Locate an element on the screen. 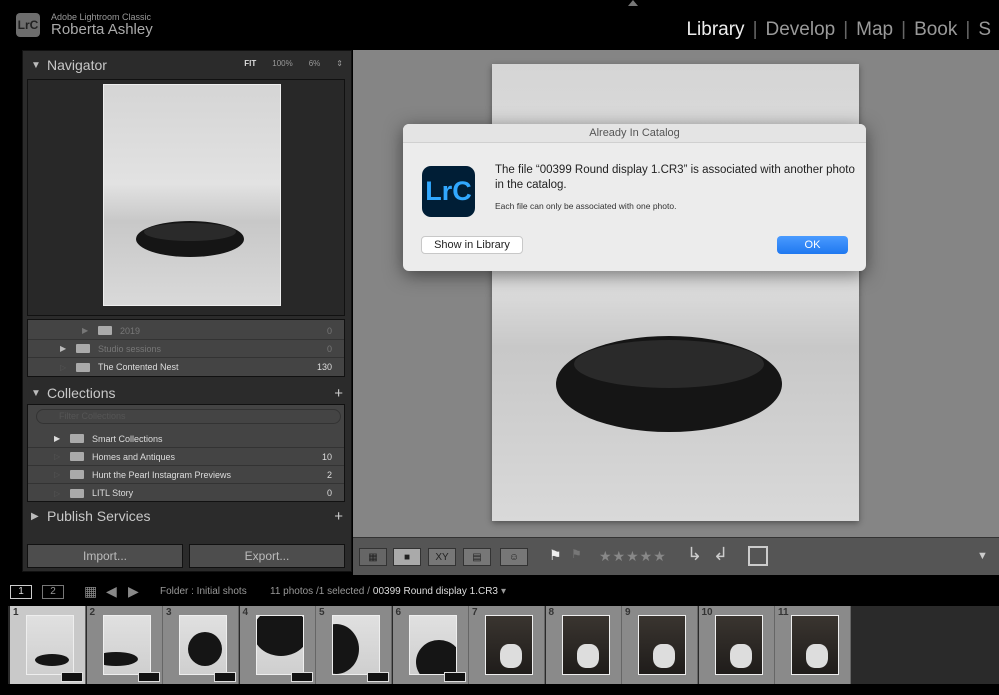 The image size is (999, 695). loupe-view-icon: ■ is located at coordinates (407, 557).